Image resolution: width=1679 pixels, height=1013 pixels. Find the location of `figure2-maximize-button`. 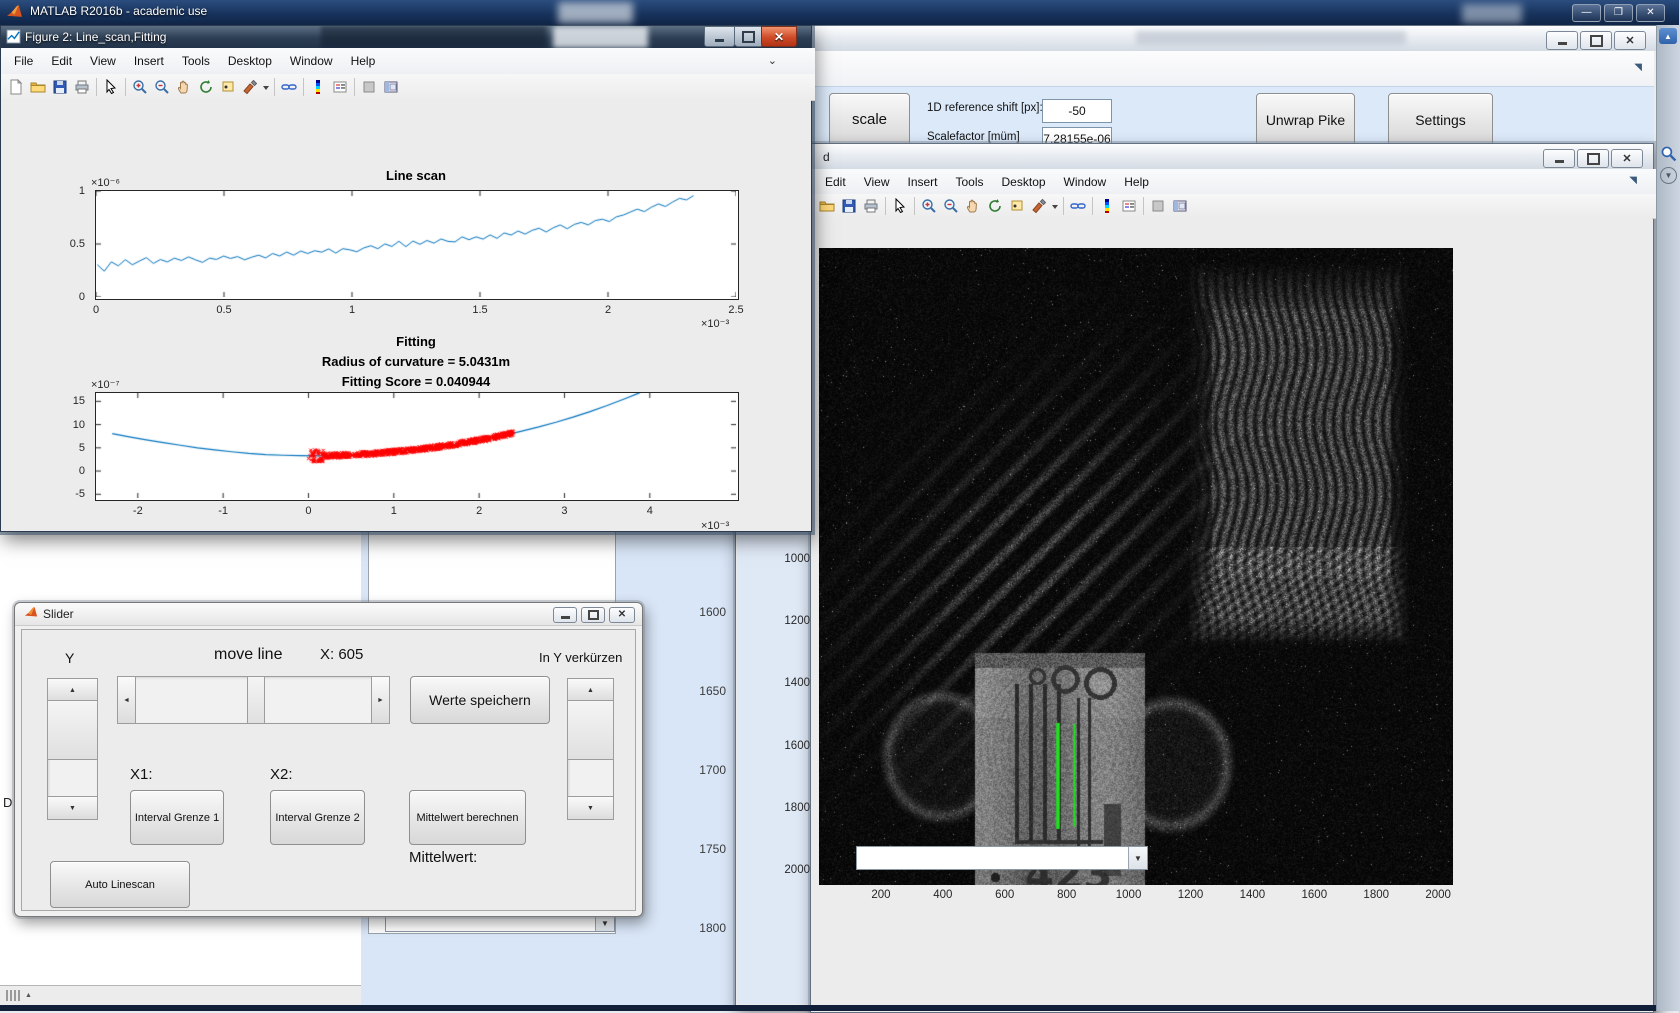

figure2-maximize-button is located at coordinates (749, 36).